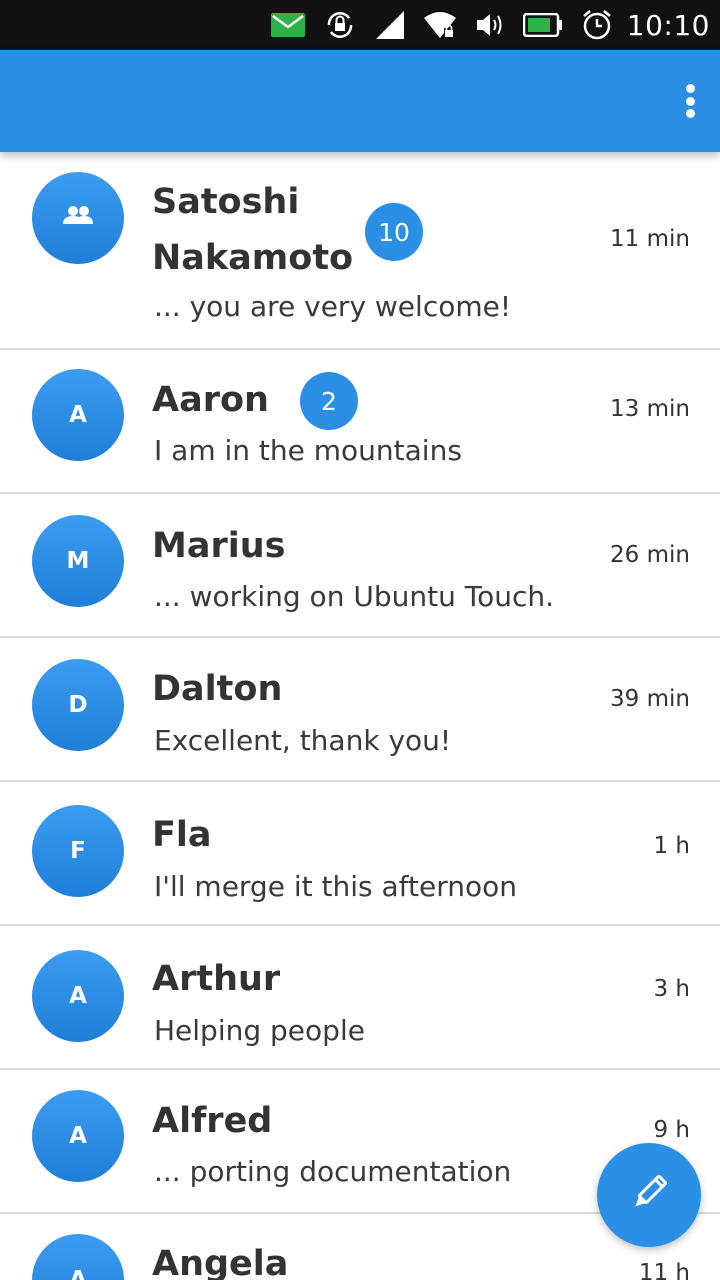 This screenshot has width=720, height=1280. I want to click on avatar: D, so click(78, 705).